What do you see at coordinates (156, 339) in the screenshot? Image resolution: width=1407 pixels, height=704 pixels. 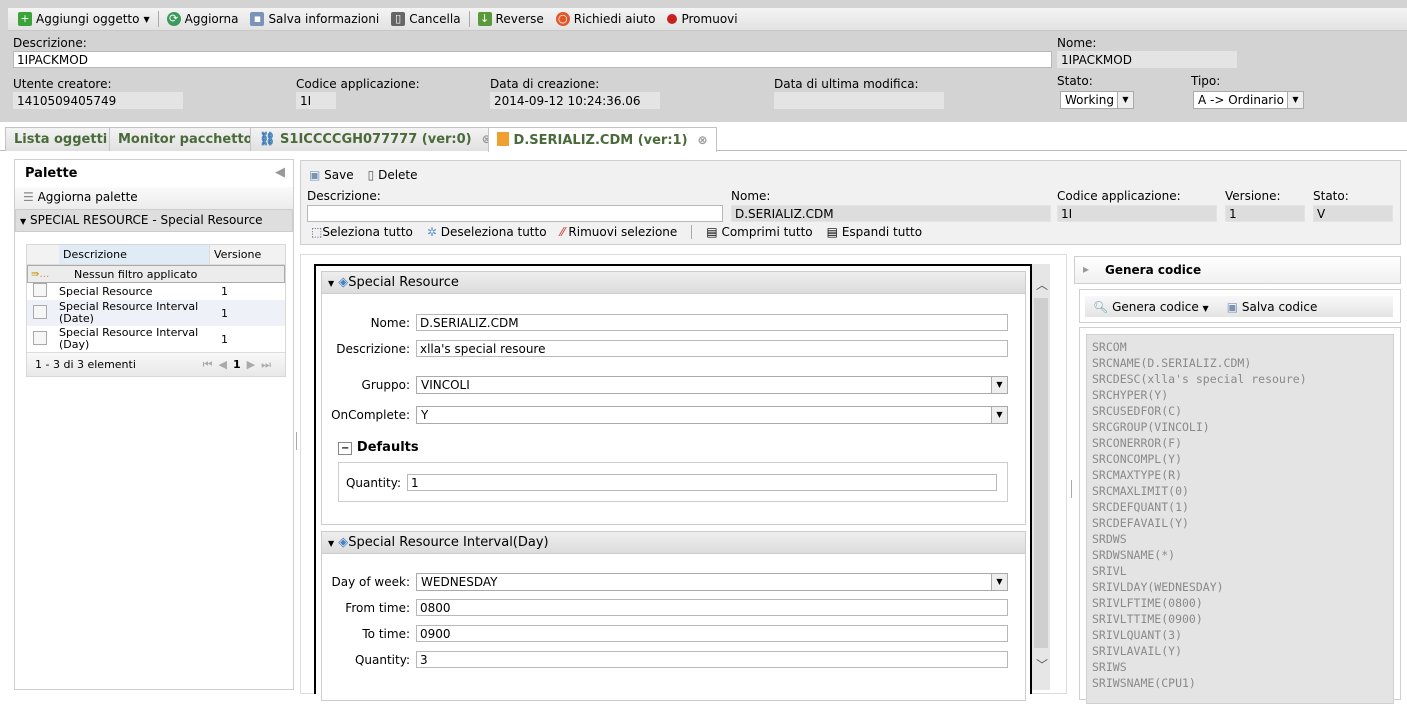 I see `table-row: Special Resource Interval (Day) 1` at bounding box center [156, 339].